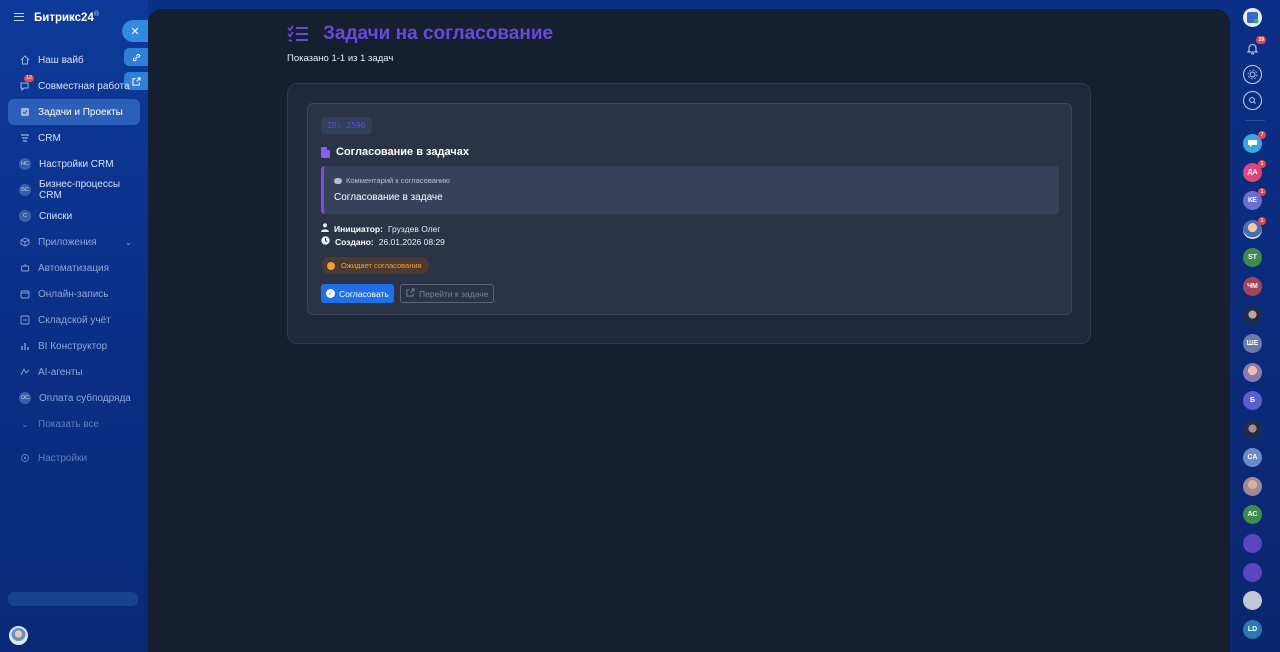  Describe the element at coordinates (61, 60) in the screenshot. I see `sidebar-item-label: Наш вайб` at that location.